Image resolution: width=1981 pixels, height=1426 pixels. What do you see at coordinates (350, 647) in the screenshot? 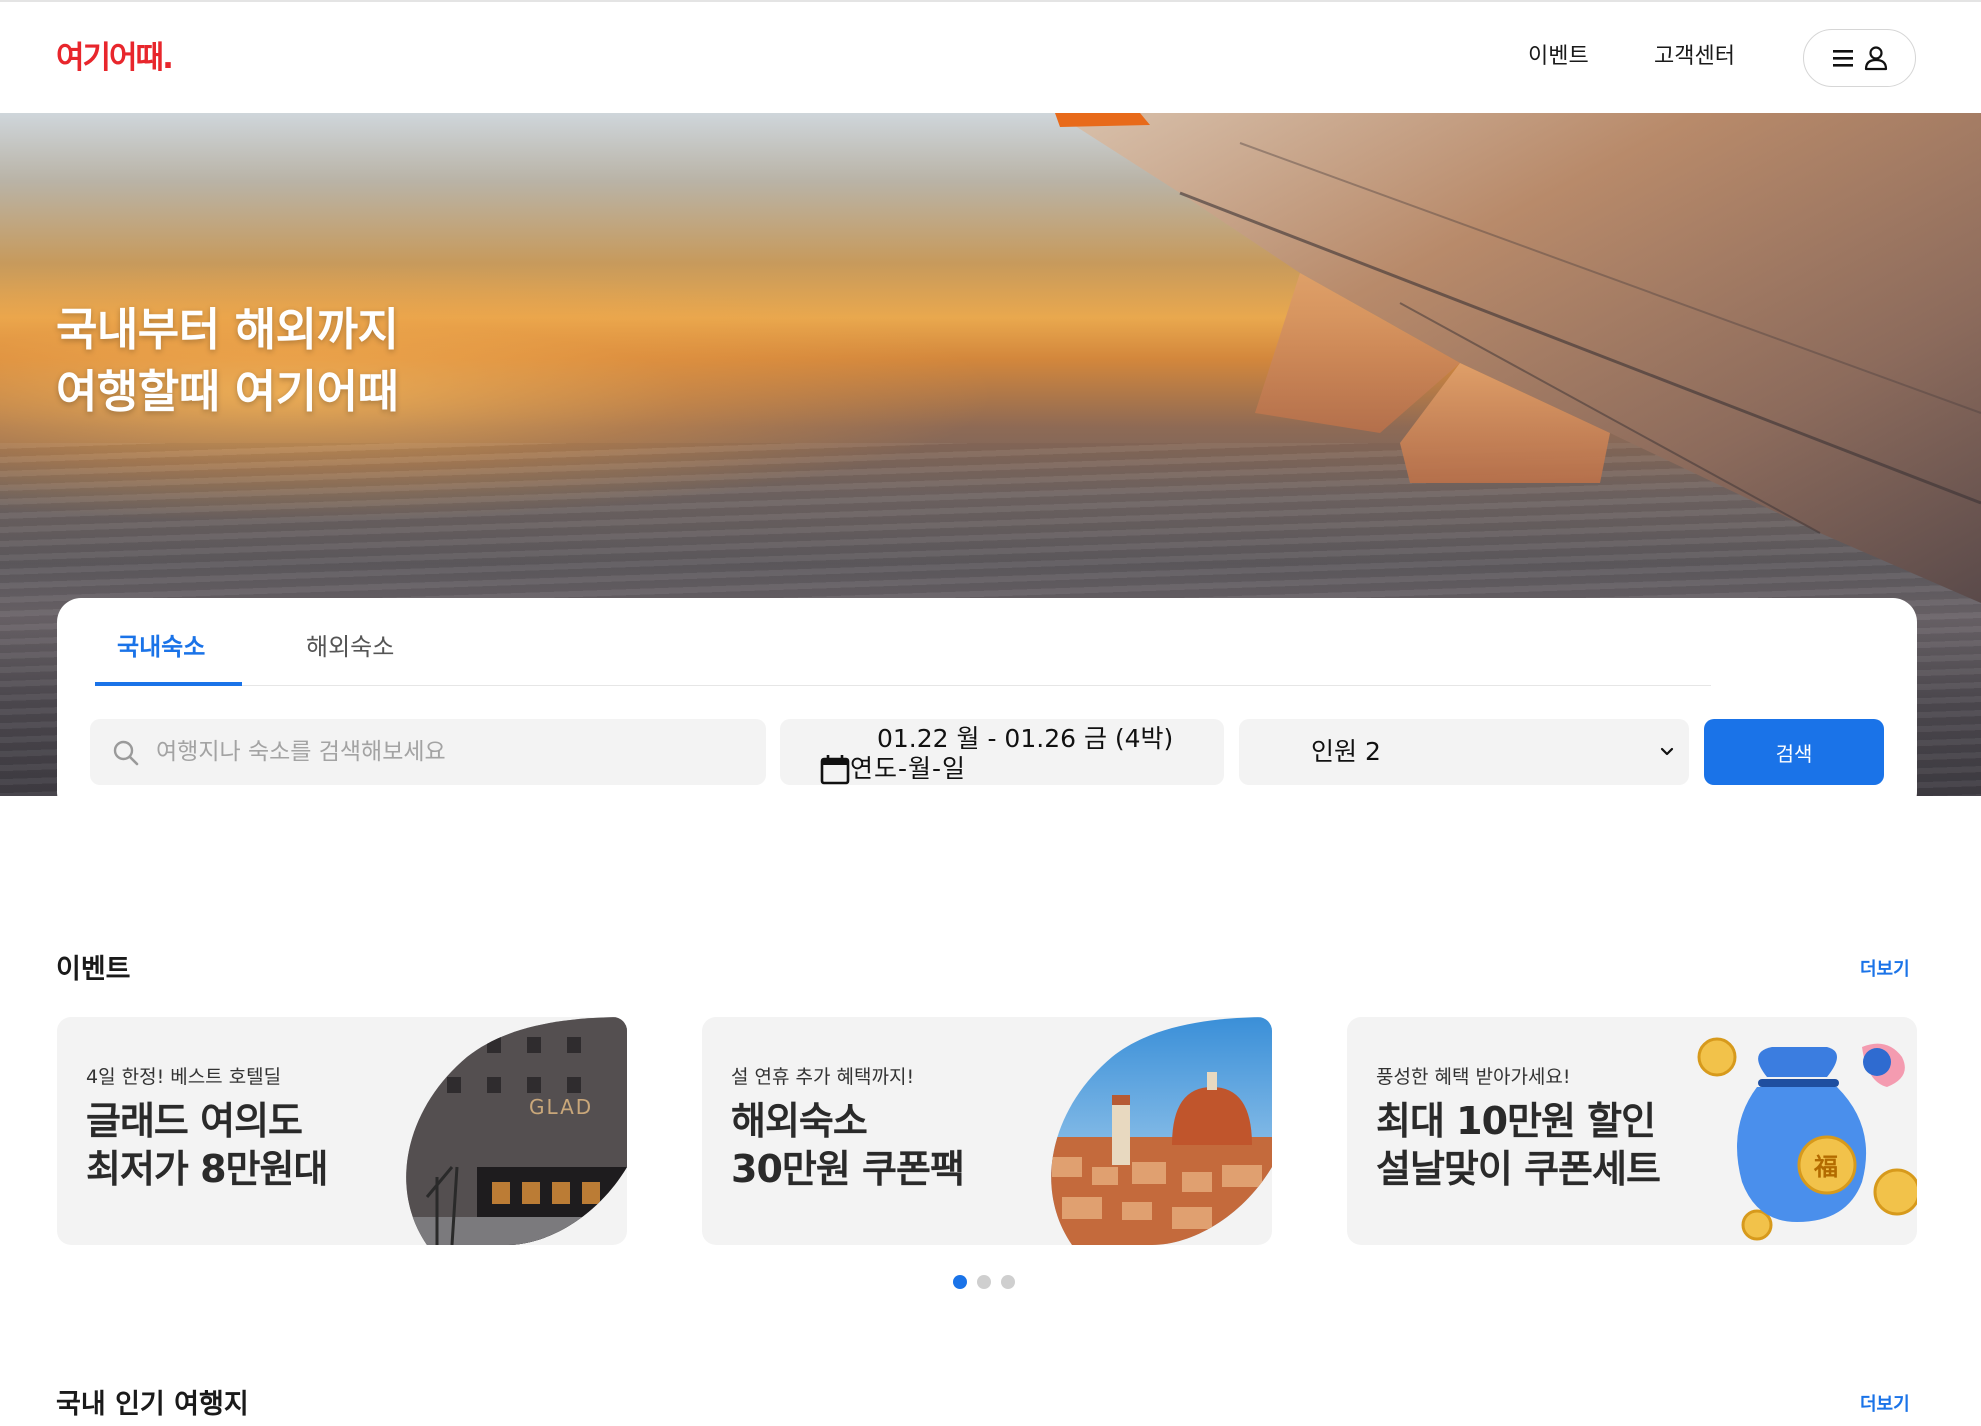
I see `tab-overseas-stay: 해외숙소` at bounding box center [350, 647].